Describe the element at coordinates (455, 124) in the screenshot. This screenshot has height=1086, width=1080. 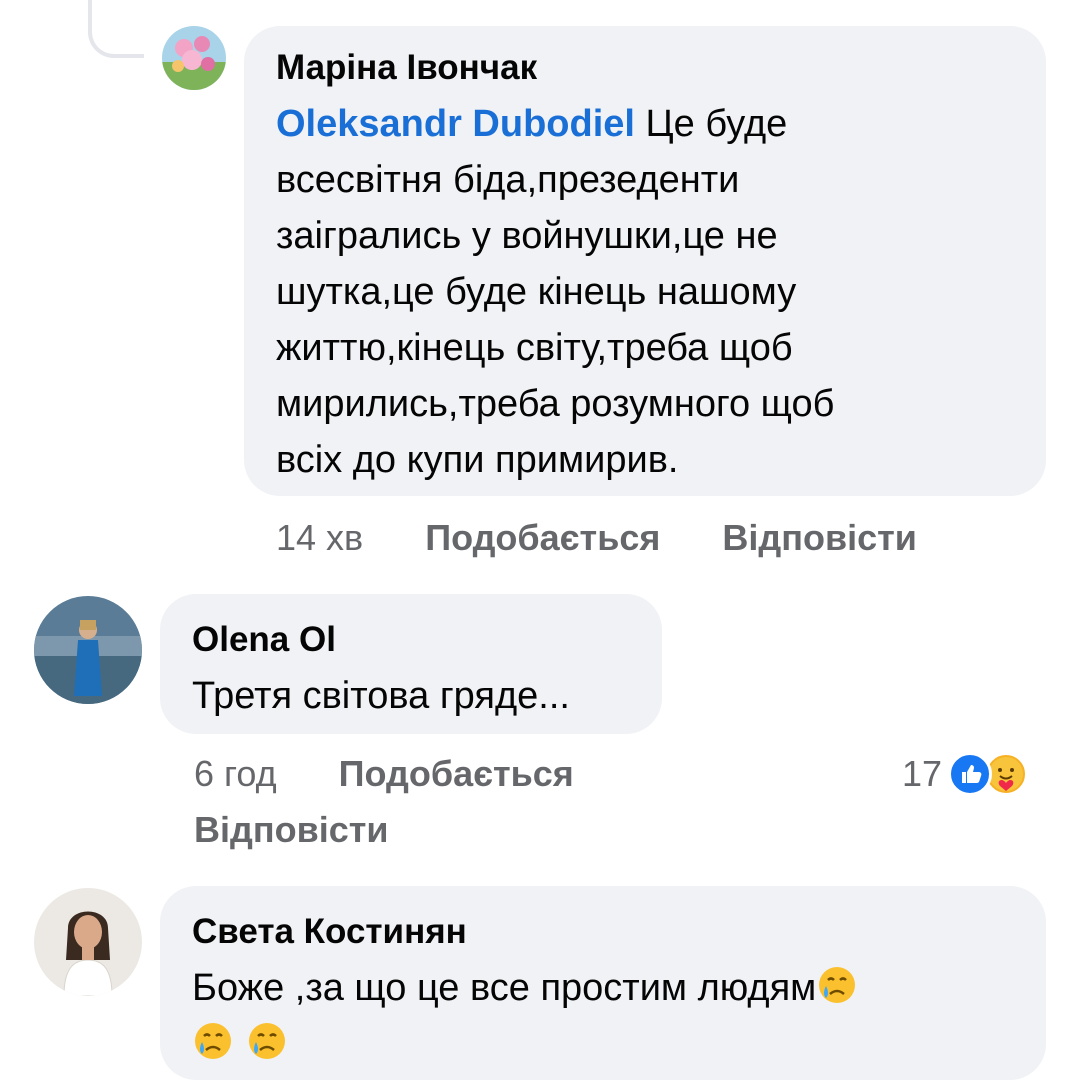
I see `mention-link: Oleksandr Dubodiel` at that location.